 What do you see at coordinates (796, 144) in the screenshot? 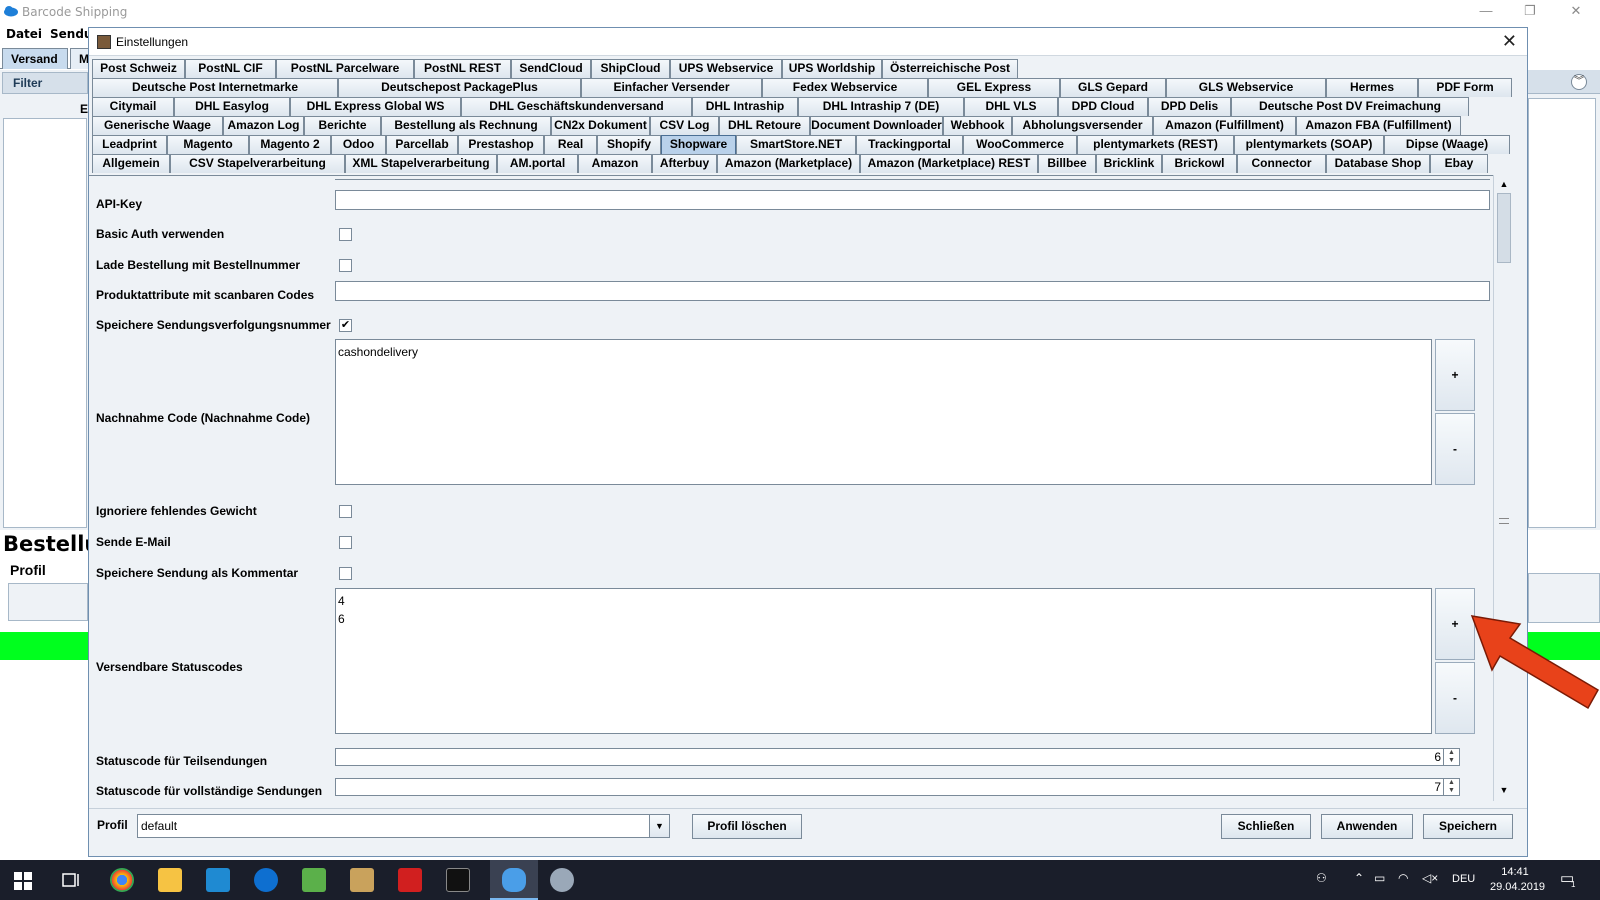
I see `tab-smartstore-net: SmartStore.NET` at bounding box center [796, 144].